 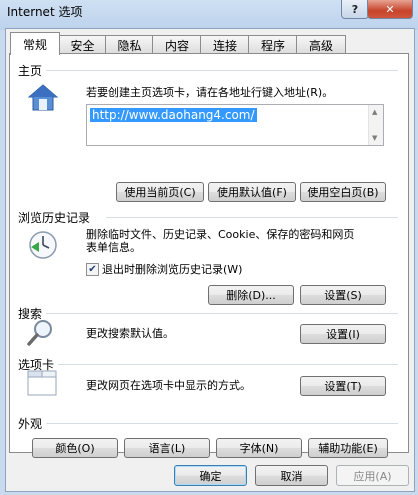 What do you see at coordinates (225, 44) in the screenshot?
I see `tab-connections: 连接` at bounding box center [225, 44].